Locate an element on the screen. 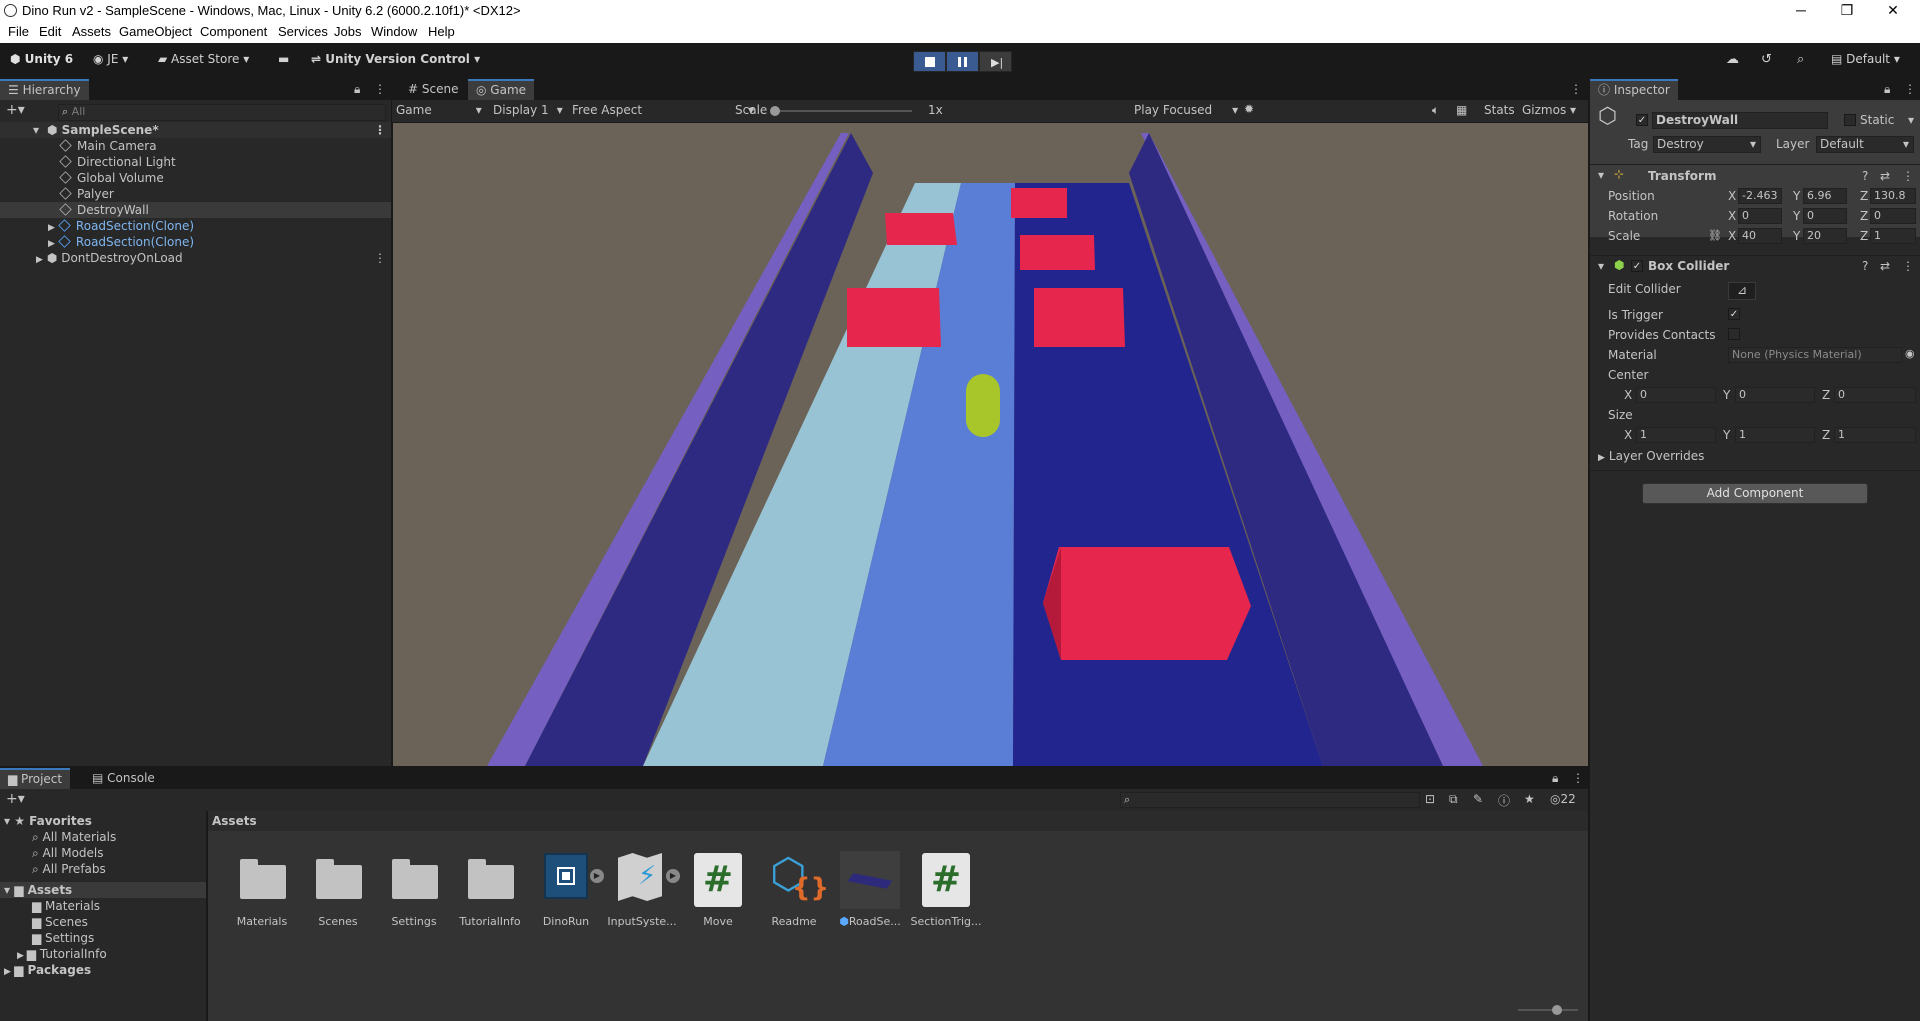 This screenshot has height=1021, width=1920. size-y-field: 1 is located at coordinates (1775, 435).